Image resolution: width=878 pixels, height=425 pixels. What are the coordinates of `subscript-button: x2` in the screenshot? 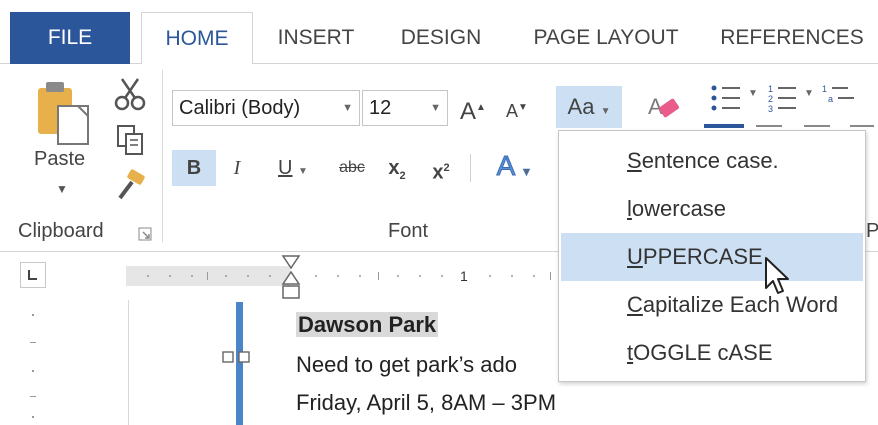 It's located at (397, 168).